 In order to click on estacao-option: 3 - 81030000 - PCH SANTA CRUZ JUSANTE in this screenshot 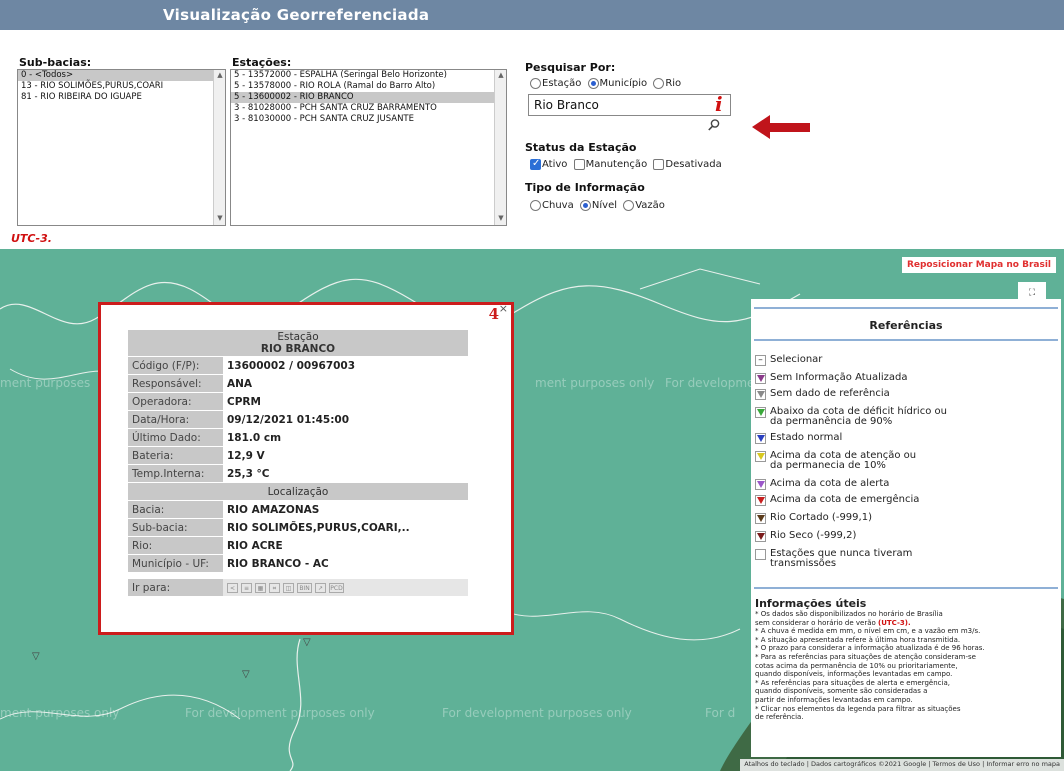, I will do `click(368, 119)`.